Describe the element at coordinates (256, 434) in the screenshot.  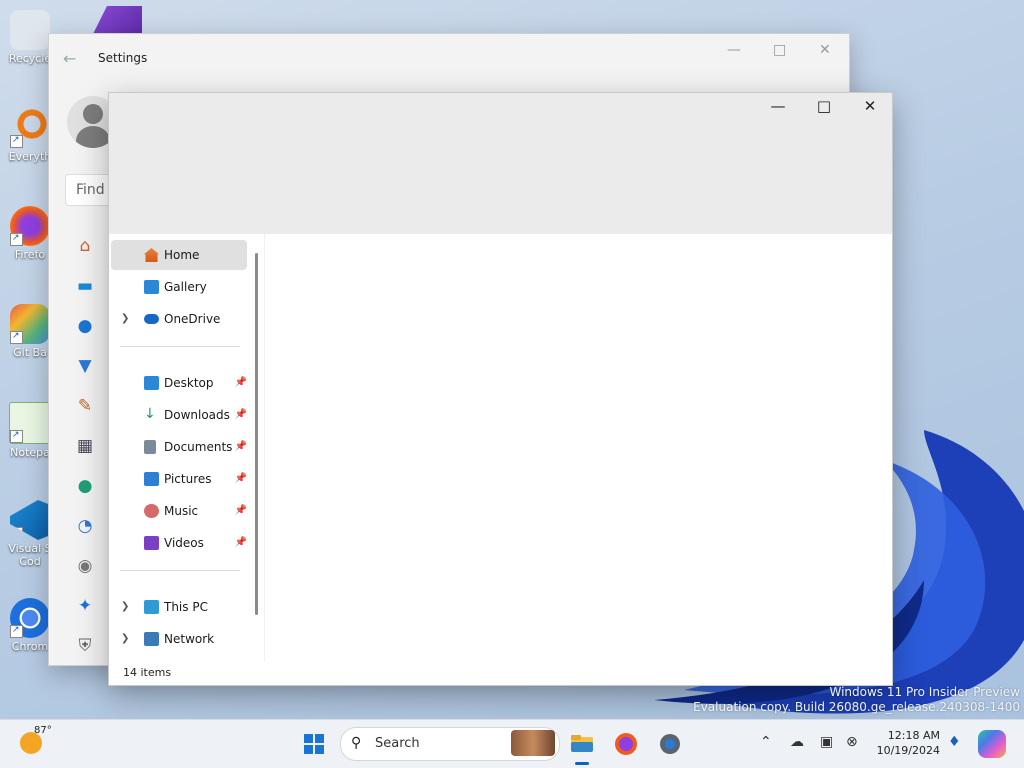
I see `nav-scrollbar` at that location.